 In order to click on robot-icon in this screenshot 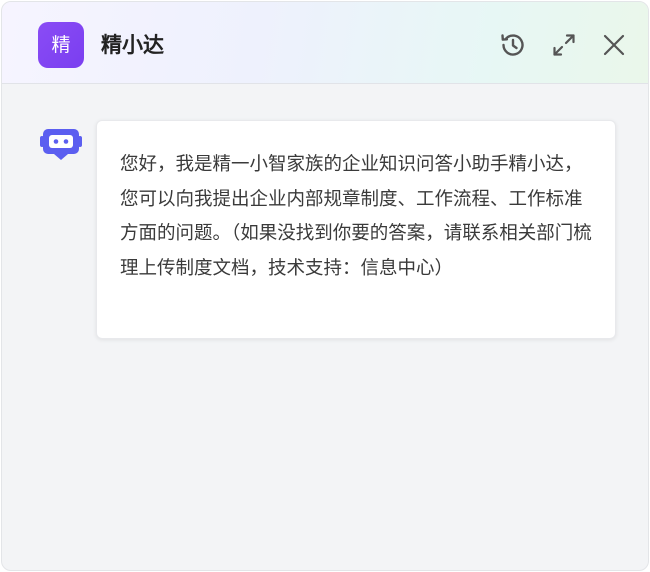, I will do `click(61, 144)`.